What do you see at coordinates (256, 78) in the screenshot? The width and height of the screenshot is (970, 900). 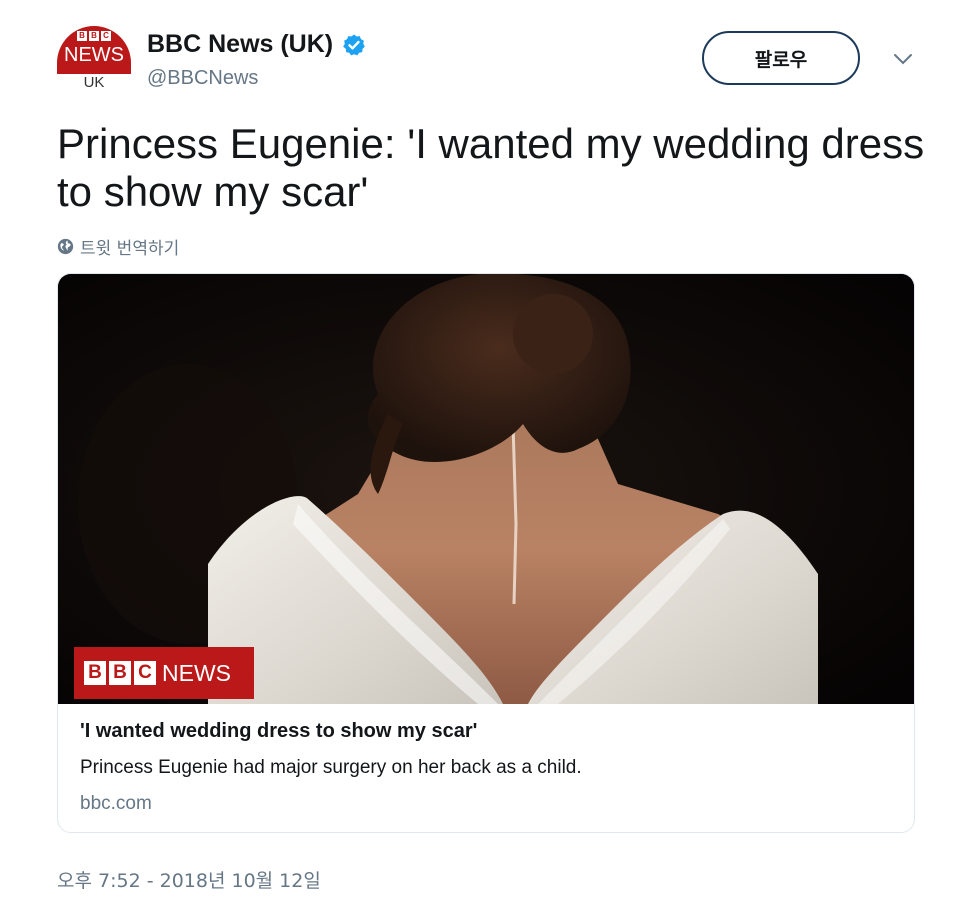 I see `handle: @BBCNews` at bounding box center [256, 78].